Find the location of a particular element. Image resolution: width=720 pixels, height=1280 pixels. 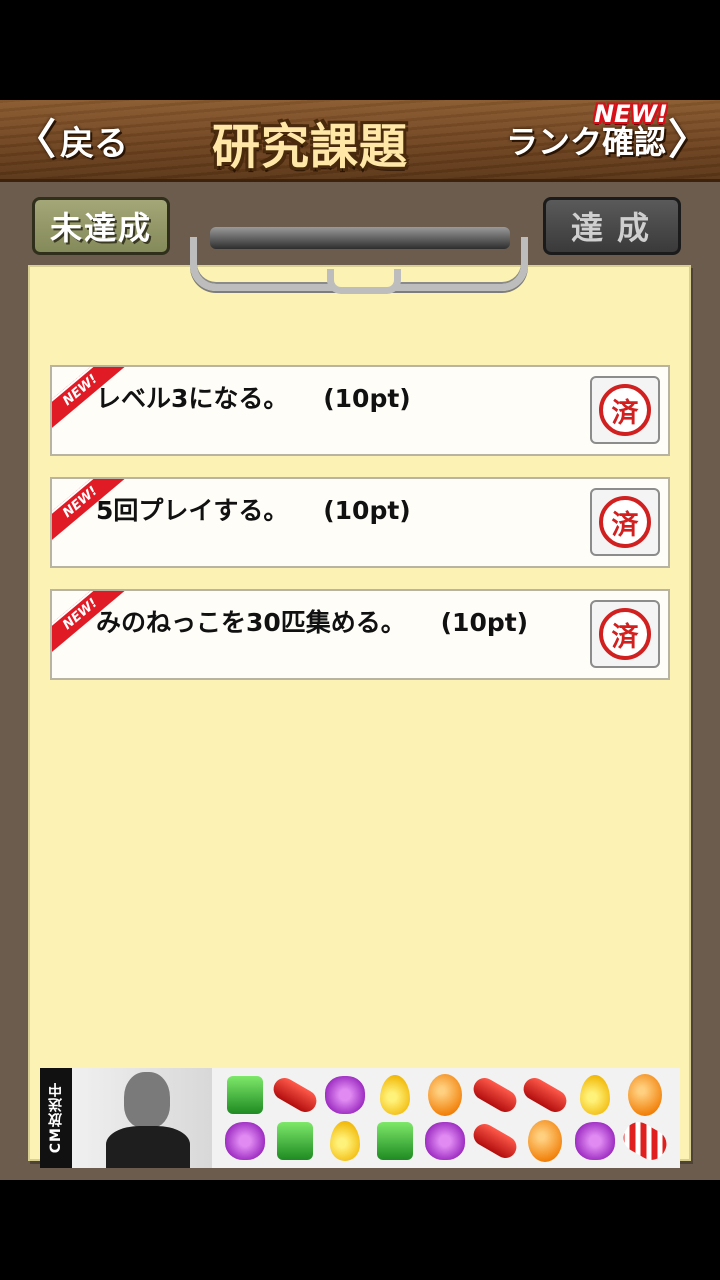

task-text: 5回プレイする。 (10pt) is located at coordinates (253, 509).